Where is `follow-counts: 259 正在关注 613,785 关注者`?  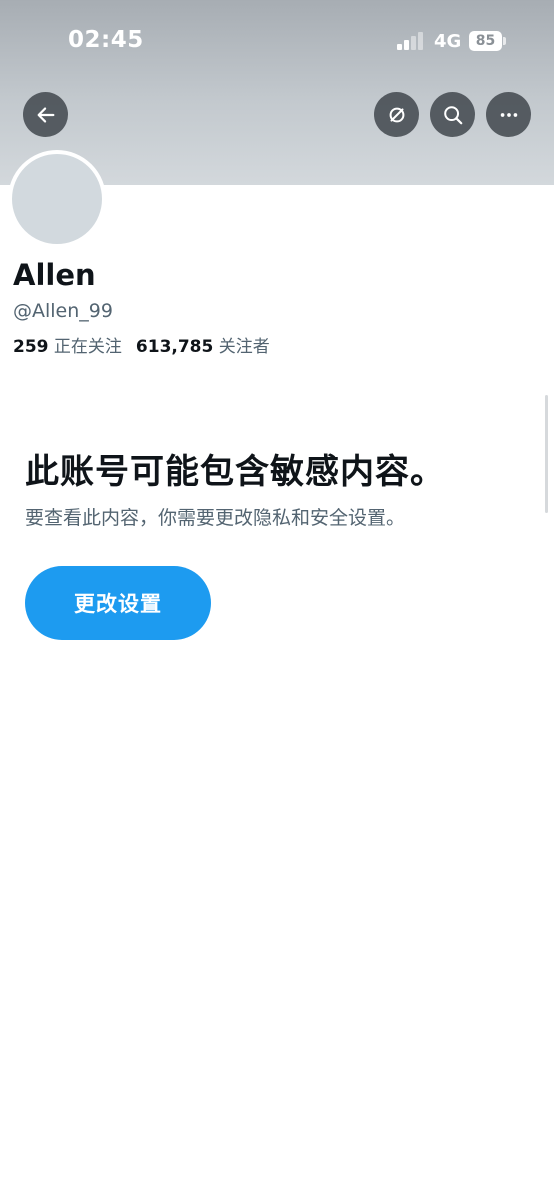 follow-counts: 259 正在关注 613,785 关注者 is located at coordinates (141, 344).